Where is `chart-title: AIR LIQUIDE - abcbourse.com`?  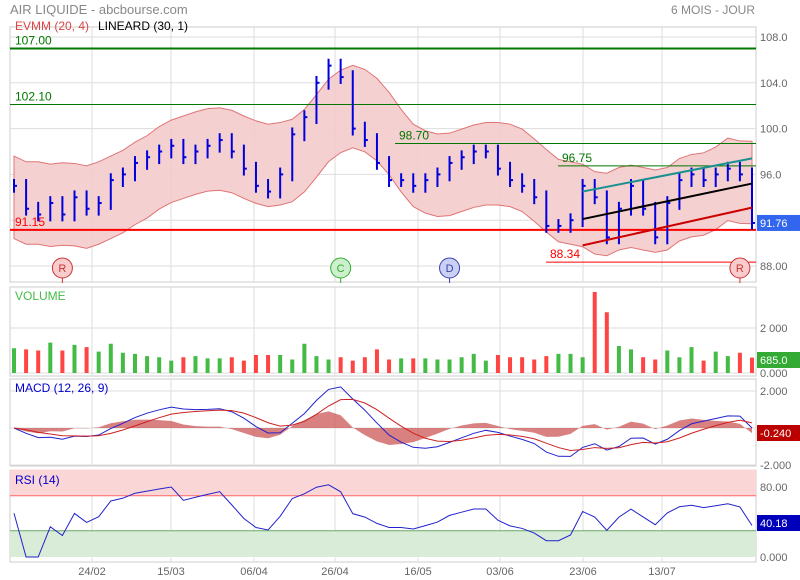 chart-title: AIR LIQUIDE - abcbourse.com is located at coordinates (99, 9).